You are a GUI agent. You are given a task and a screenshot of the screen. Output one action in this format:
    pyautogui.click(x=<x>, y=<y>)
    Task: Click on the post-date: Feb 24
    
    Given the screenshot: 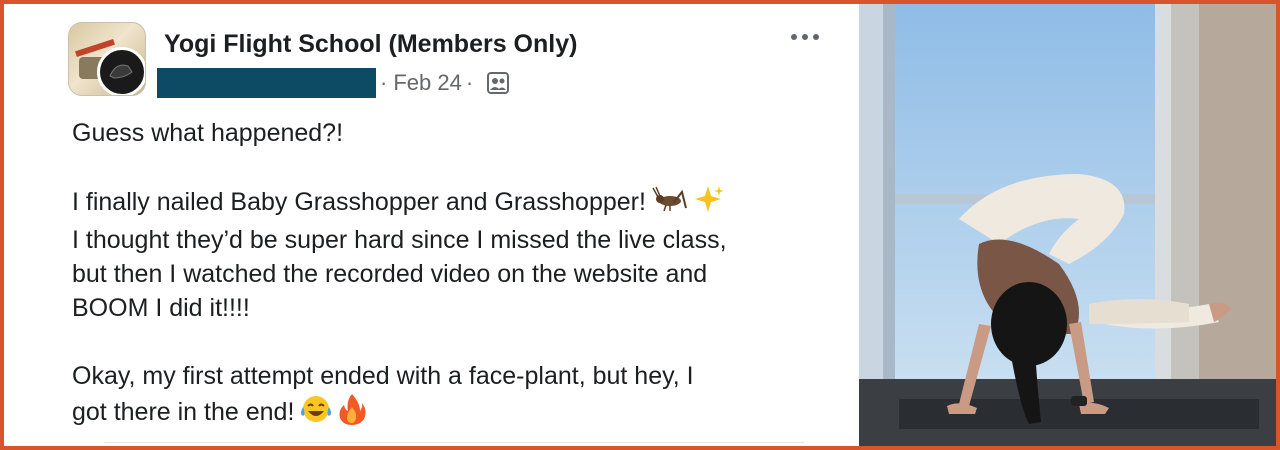 What is the action you would take?
    pyautogui.click(x=427, y=83)
    